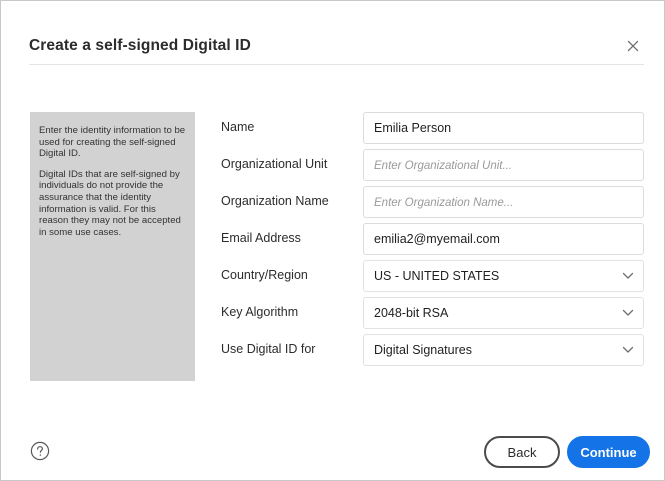 Image resolution: width=665 pixels, height=481 pixels. What do you see at coordinates (522, 452) in the screenshot?
I see `back-button: Back` at bounding box center [522, 452].